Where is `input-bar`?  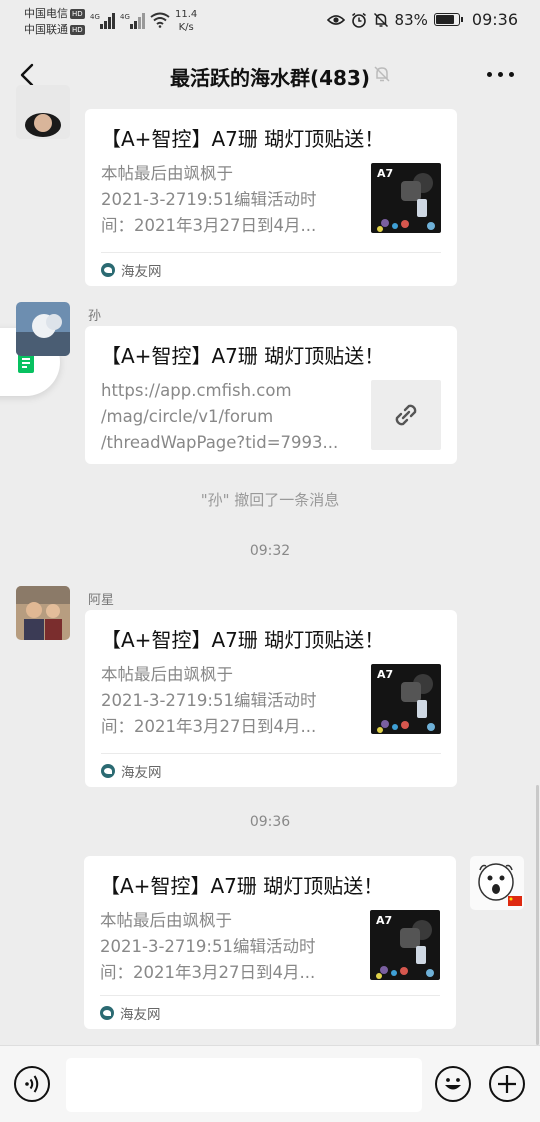 input-bar is located at coordinates (270, 1083).